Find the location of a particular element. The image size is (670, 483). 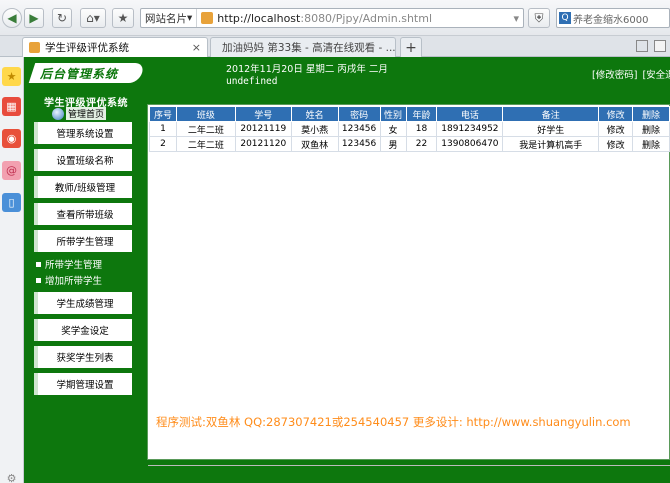

cell-remark: 好学生 is located at coordinates (551, 129).